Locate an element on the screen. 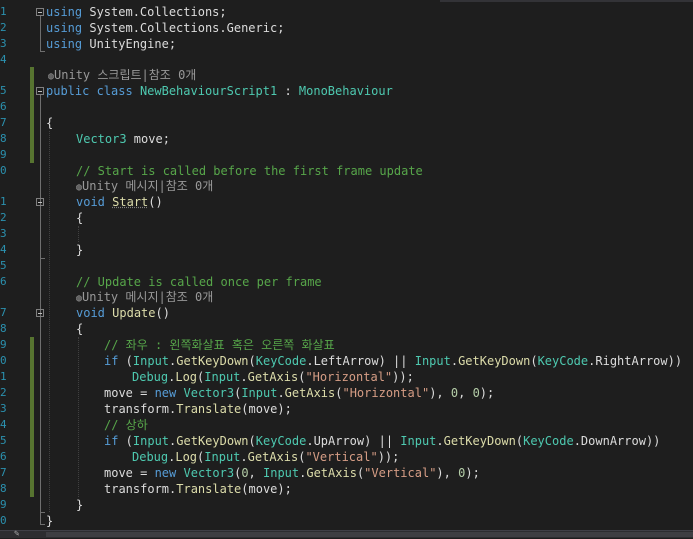 This screenshot has height=539, width=693. code-text: transform. is located at coordinates (140, 489).